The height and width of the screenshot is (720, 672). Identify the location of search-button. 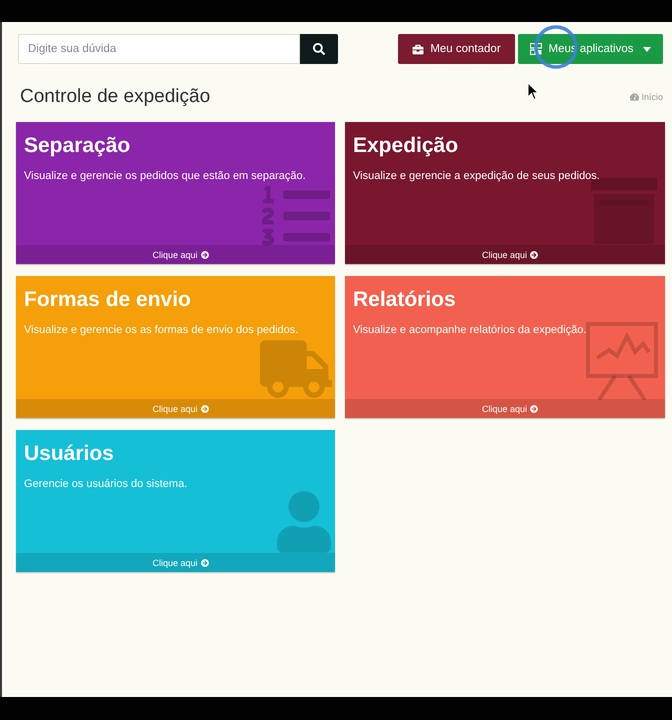
(319, 49).